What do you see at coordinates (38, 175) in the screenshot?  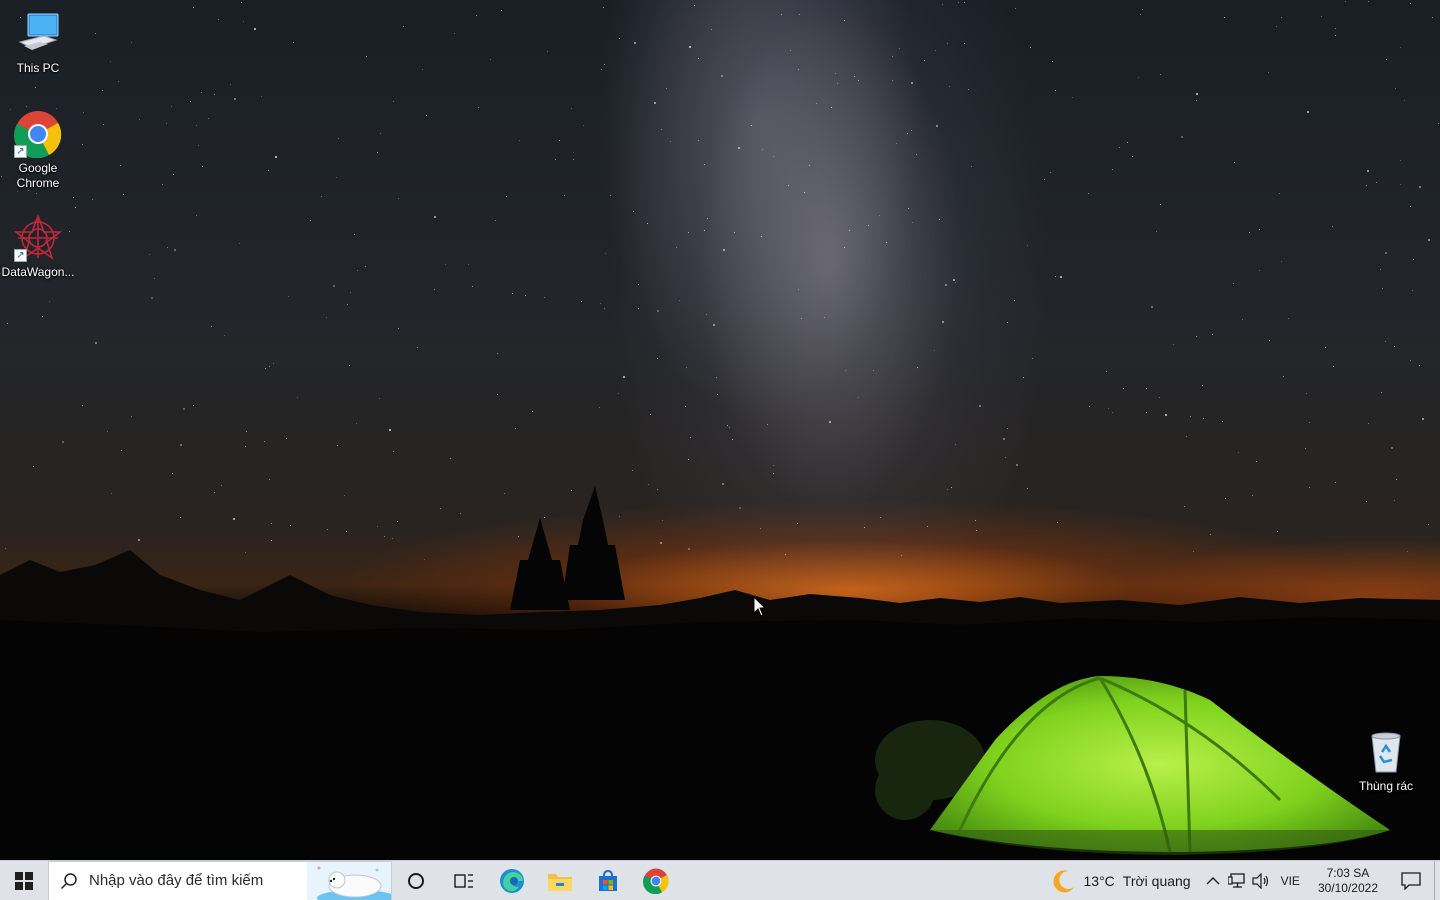 I see `desktop-icon-label: Google Chrome` at bounding box center [38, 175].